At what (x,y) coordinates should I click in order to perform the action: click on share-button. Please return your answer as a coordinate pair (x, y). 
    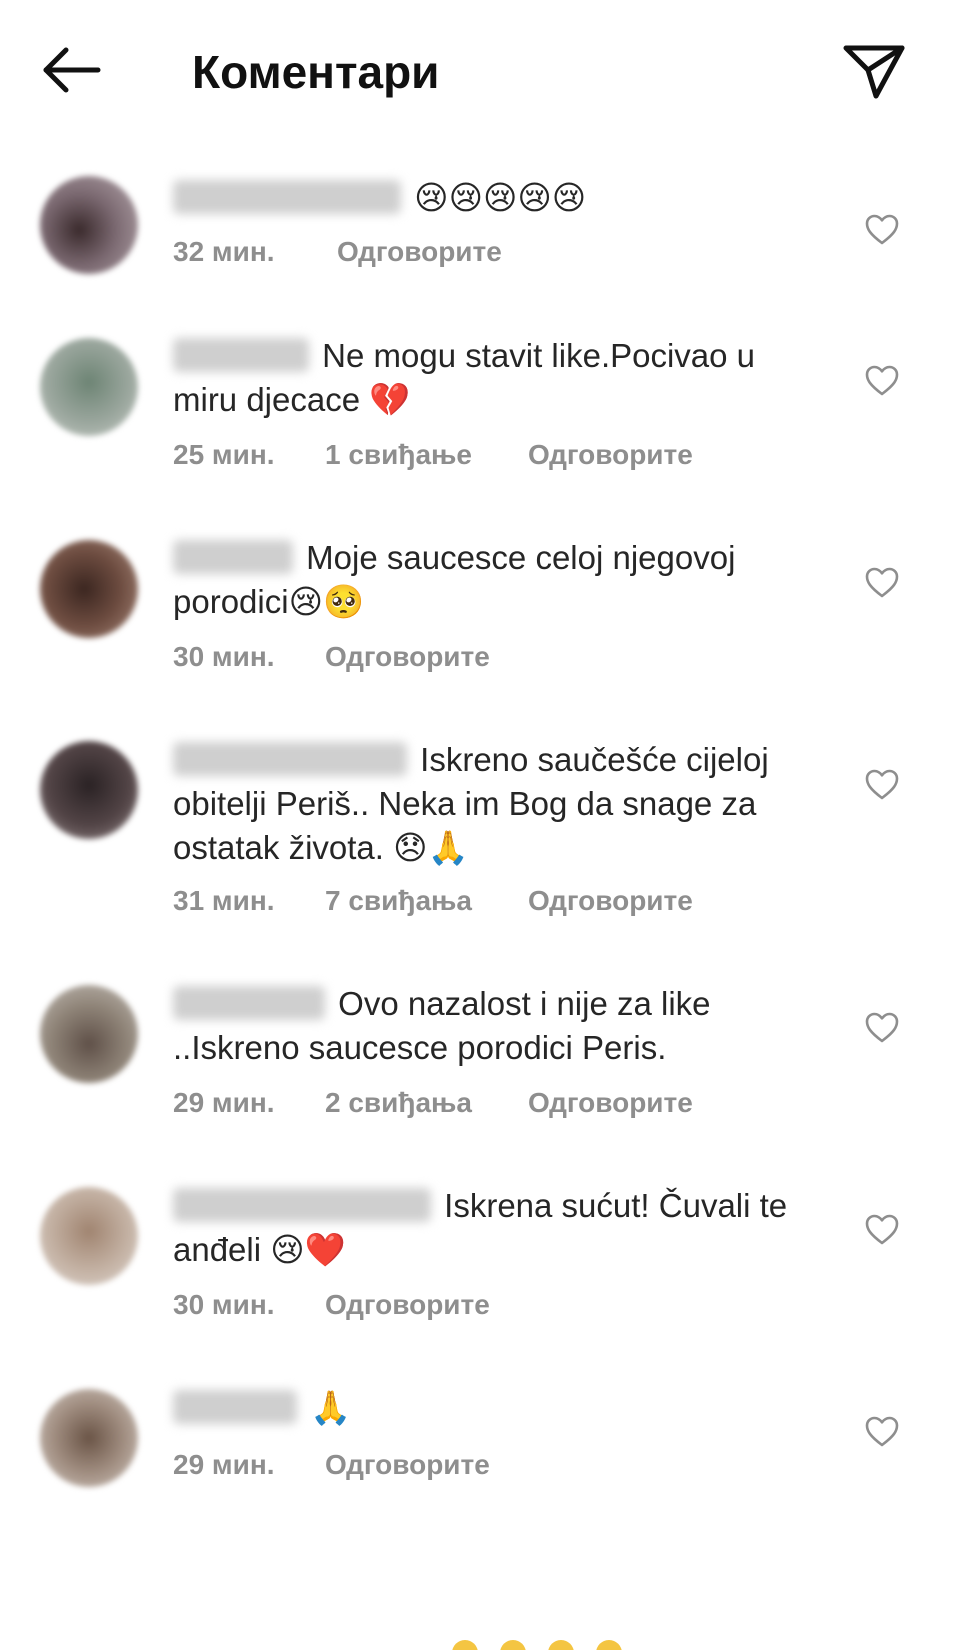
    Looking at the image, I should click on (874, 72).